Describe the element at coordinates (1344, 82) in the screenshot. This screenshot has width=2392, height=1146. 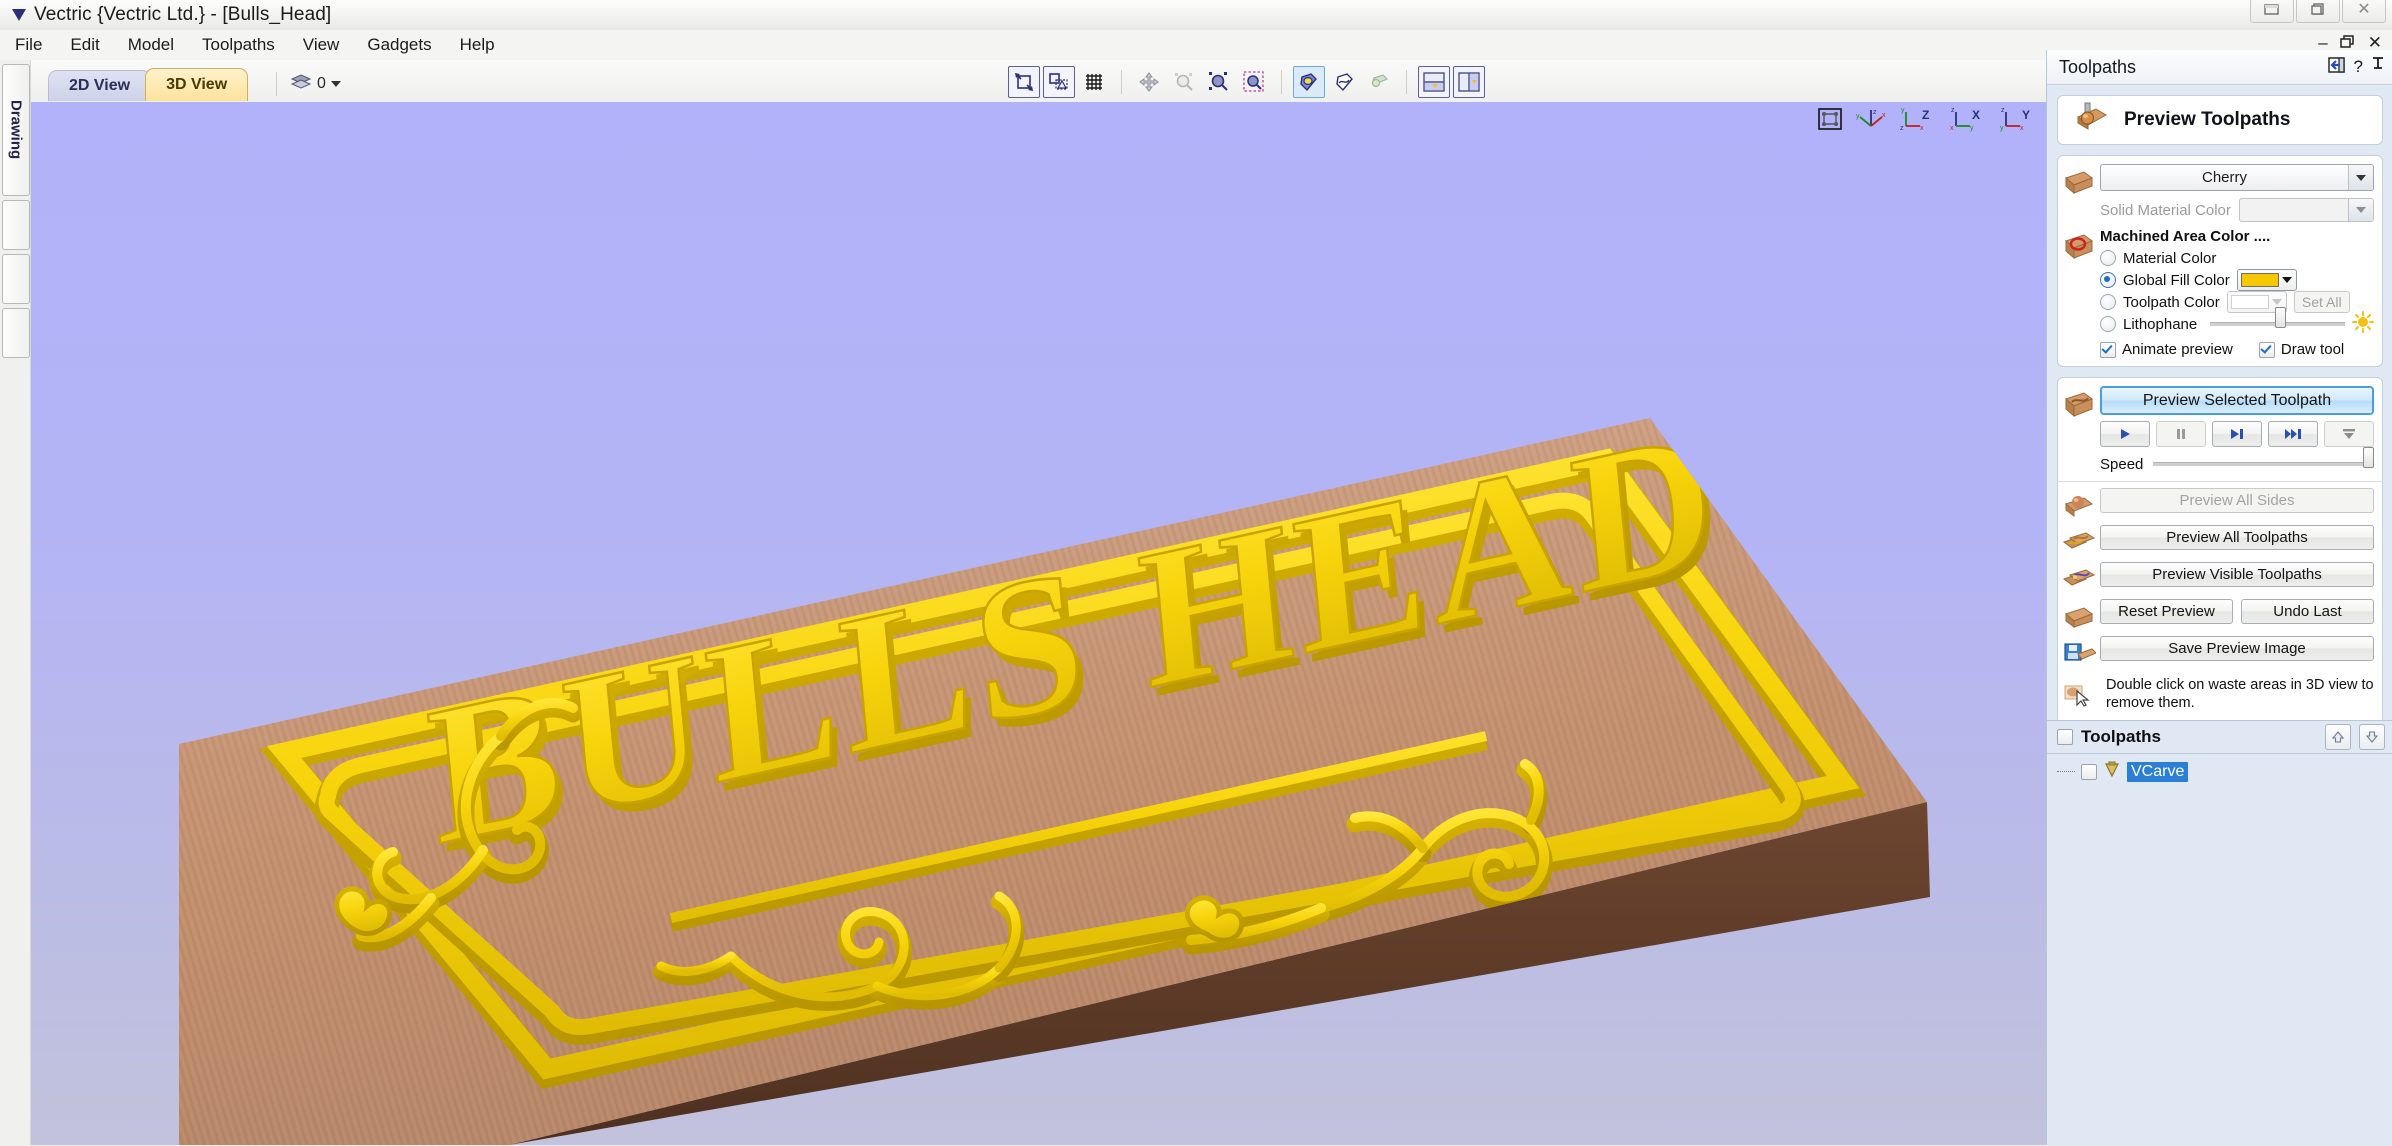
I see `toolpath-shade-icon` at that location.